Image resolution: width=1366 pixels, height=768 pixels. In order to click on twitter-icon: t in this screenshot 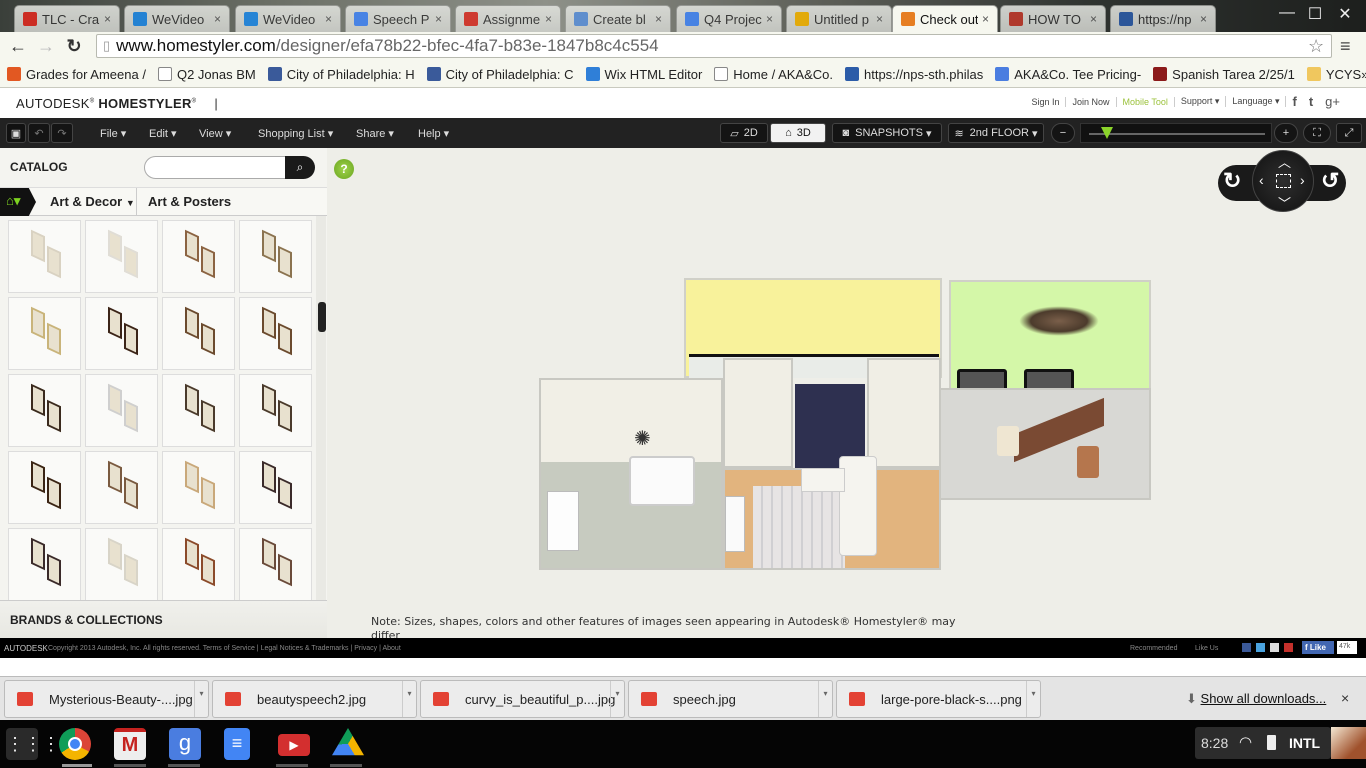, I will do `click(1311, 101)`.